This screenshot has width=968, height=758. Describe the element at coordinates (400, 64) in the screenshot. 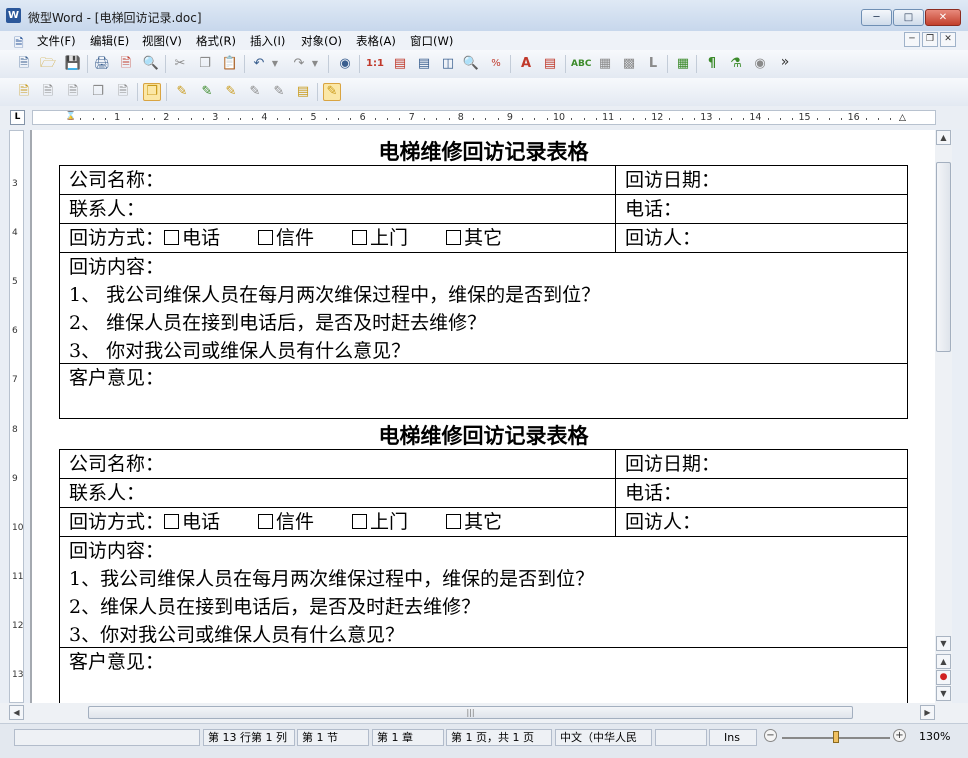

I see `page-width-icon: ▤` at that location.